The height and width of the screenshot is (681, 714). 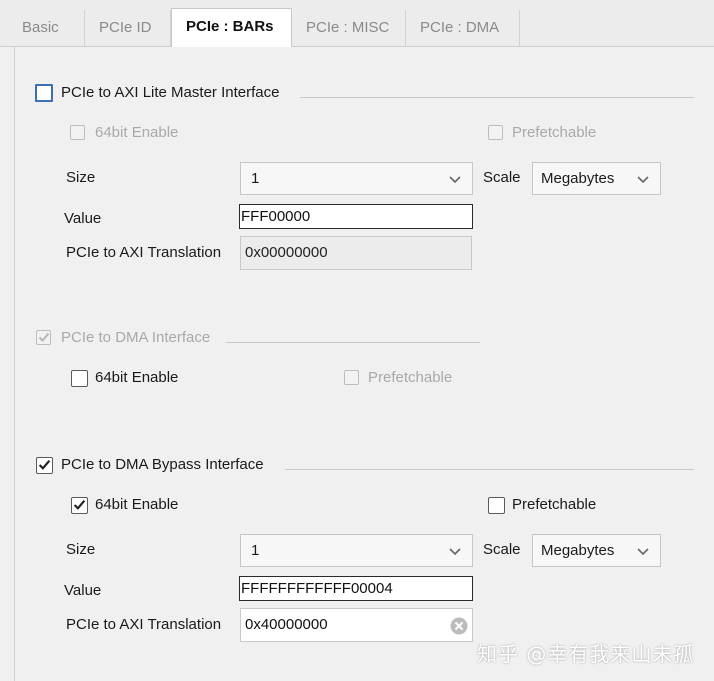 I want to click on dma-64bit-checkbox, so click(x=79, y=378).